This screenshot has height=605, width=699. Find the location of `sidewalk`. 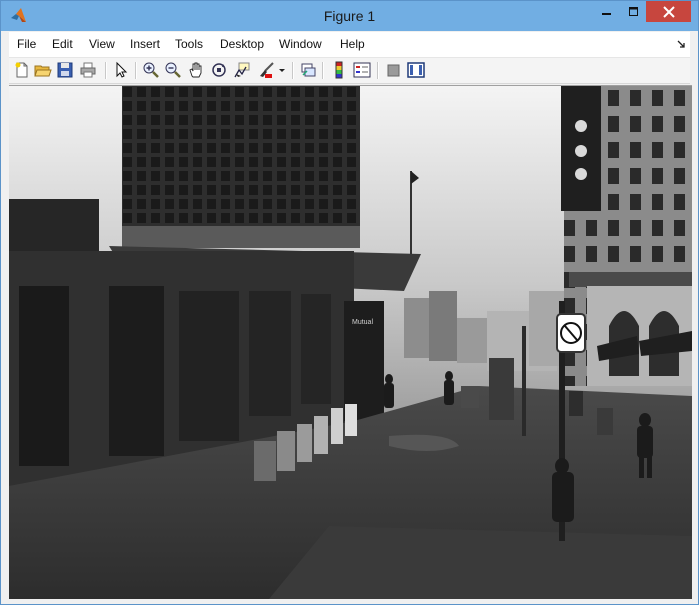

sidewalk is located at coordinates (480, 562).